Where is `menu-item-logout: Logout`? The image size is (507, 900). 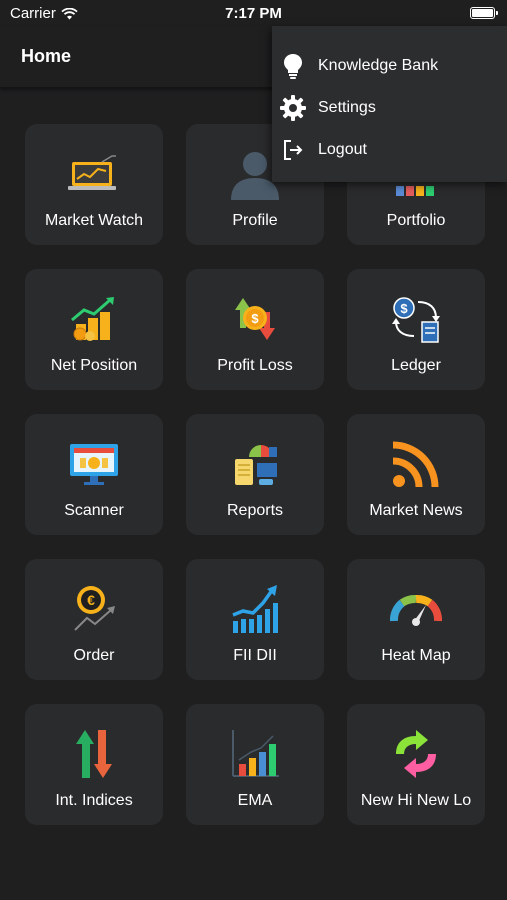 menu-item-logout: Logout is located at coordinates (389, 150).